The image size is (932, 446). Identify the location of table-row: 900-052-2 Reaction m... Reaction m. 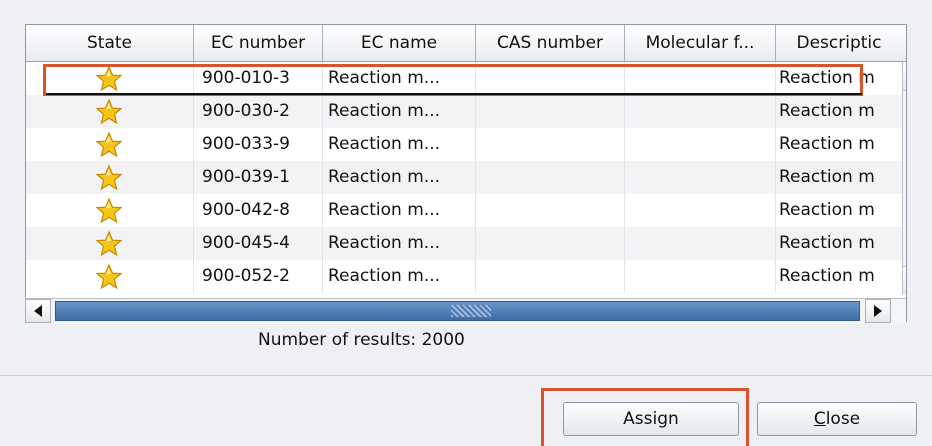
(464, 276).